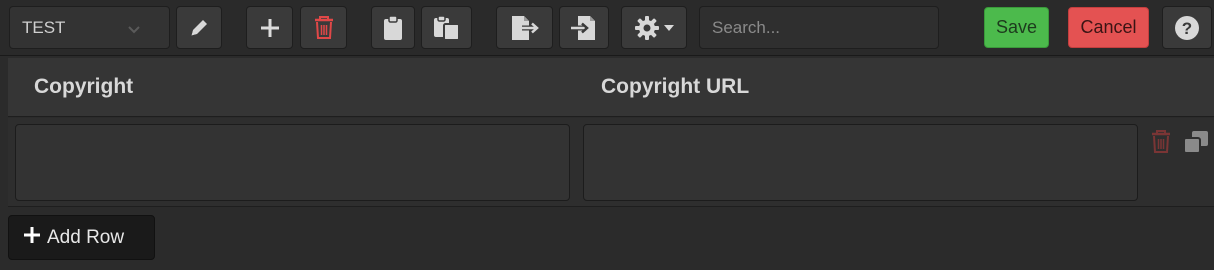  Describe the element at coordinates (1196, 144) in the screenshot. I see `row-duplicate-icon` at that location.